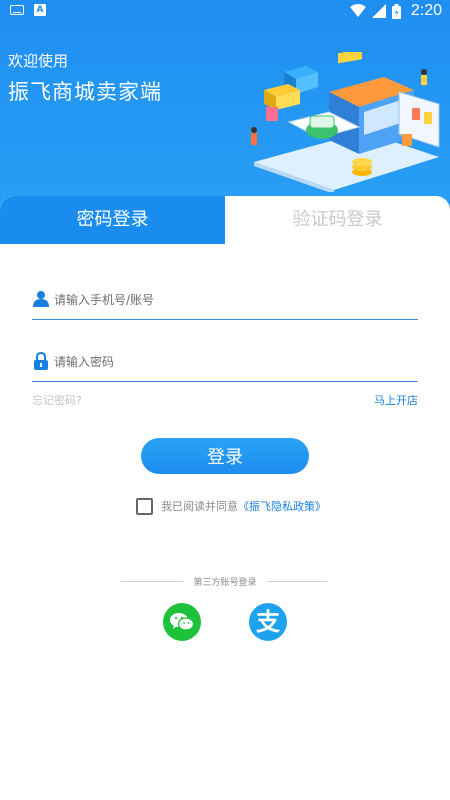 The width and height of the screenshot is (450, 800). I want to click on password-field, so click(225, 365).